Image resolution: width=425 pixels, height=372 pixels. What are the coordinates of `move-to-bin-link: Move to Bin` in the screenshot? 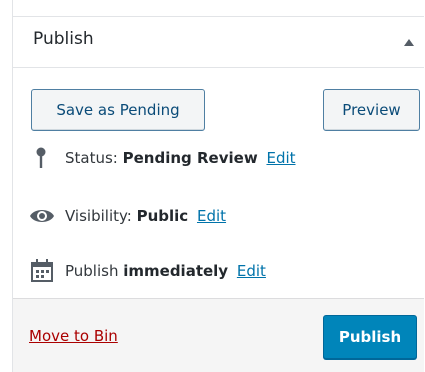 It's located at (73, 336).